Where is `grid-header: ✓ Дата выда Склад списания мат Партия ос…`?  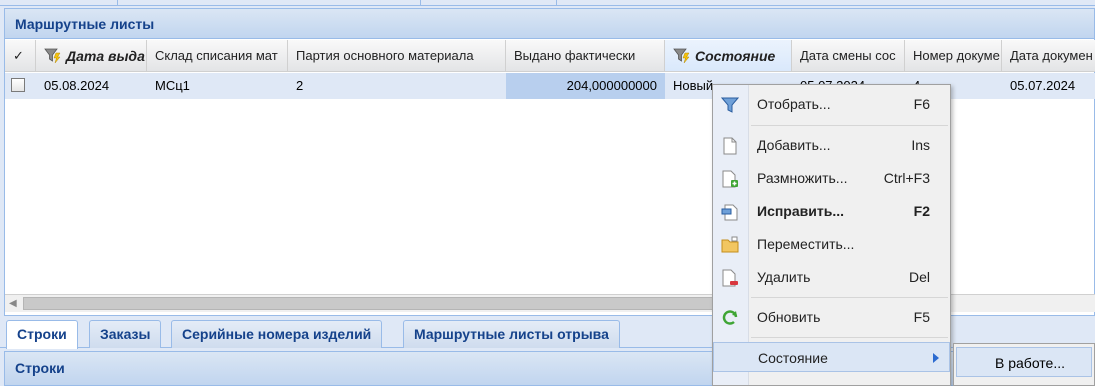 grid-header: ✓ Дата выда Склад списания мат Партия ос… is located at coordinates (550, 56).